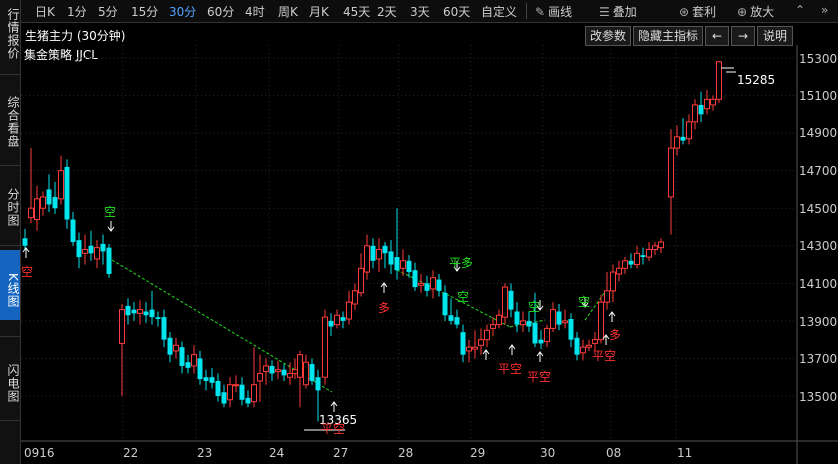 This screenshot has width=838, height=464. I want to click on sidebar-item-overview: 综合看盘, so click(10, 122).